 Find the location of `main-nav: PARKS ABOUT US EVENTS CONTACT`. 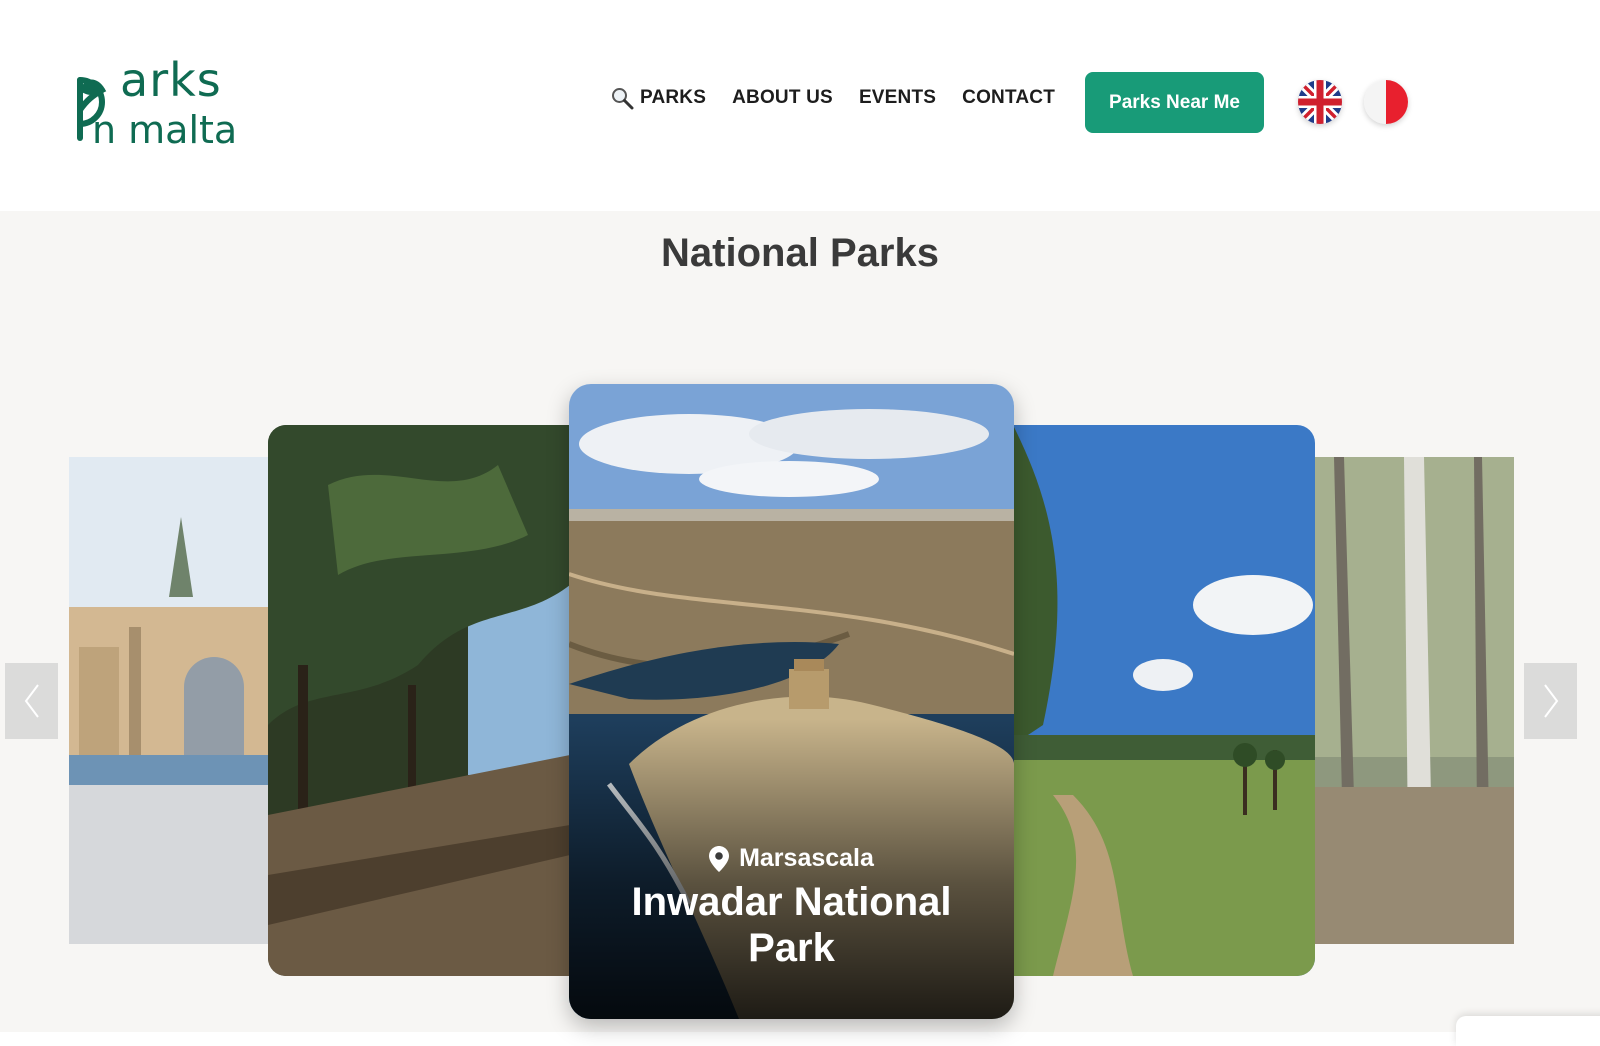

main-nav: PARKS ABOUT US EVENTS CONTACT is located at coordinates (845, 98).